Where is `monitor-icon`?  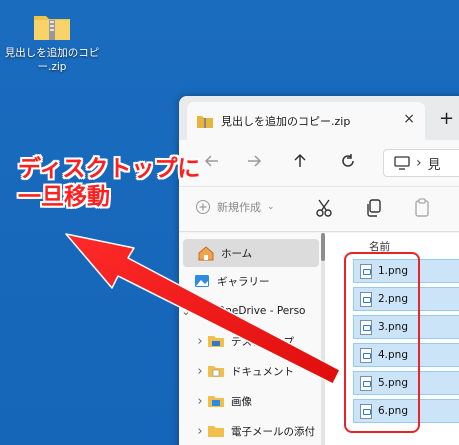
monitor-icon is located at coordinates (402, 163).